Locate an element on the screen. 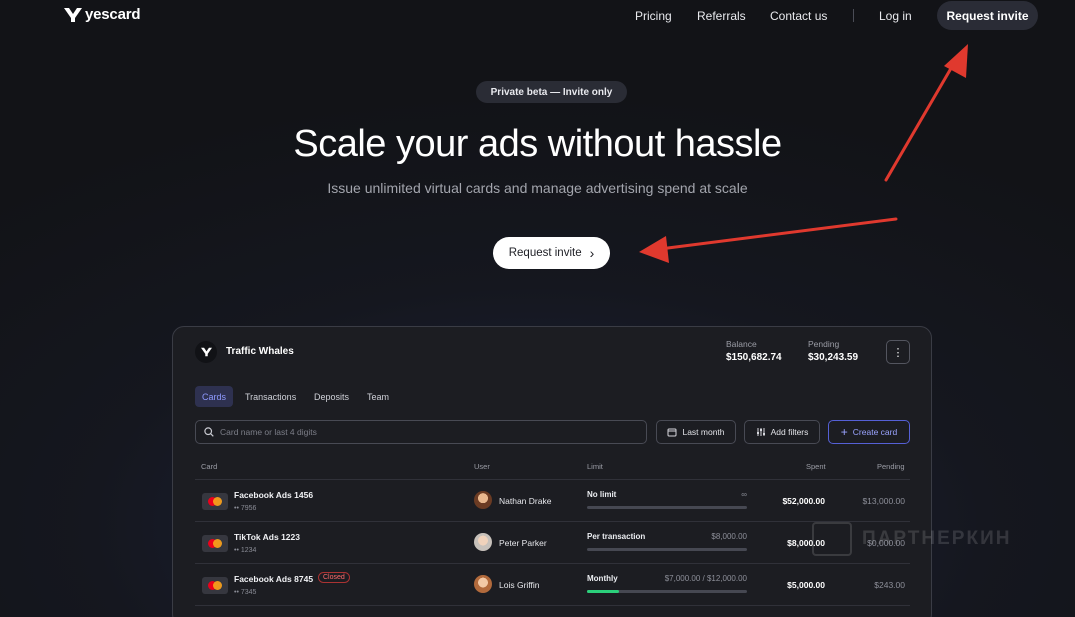  tab-deposits: Deposits is located at coordinates (331, 396).